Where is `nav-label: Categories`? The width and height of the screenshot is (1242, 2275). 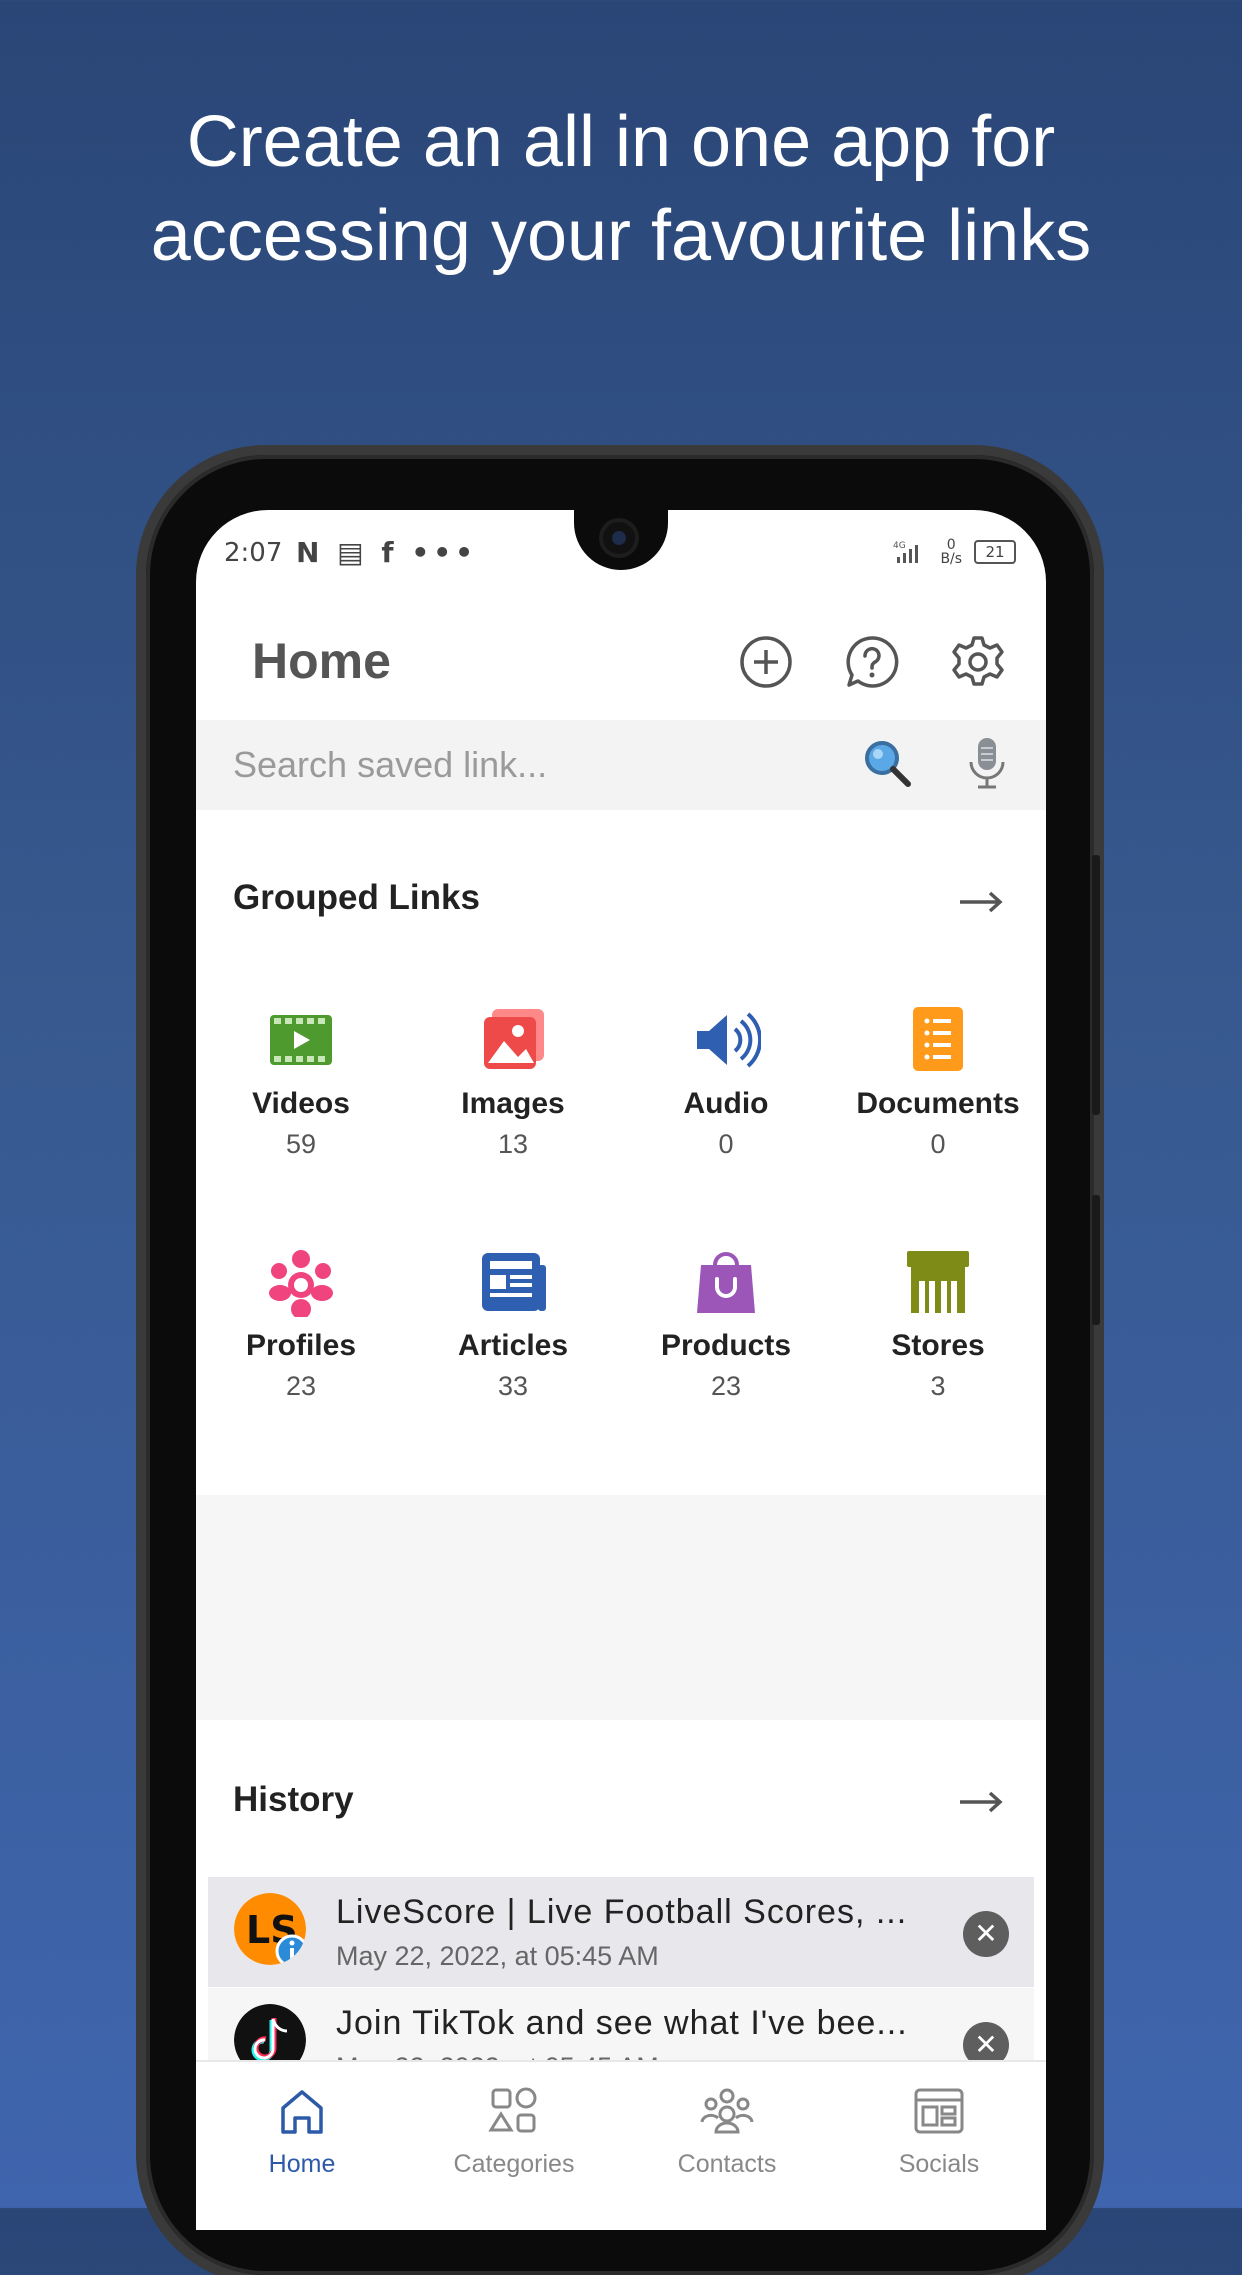 nav-label: Categories is located at coordinates (514, 2164).